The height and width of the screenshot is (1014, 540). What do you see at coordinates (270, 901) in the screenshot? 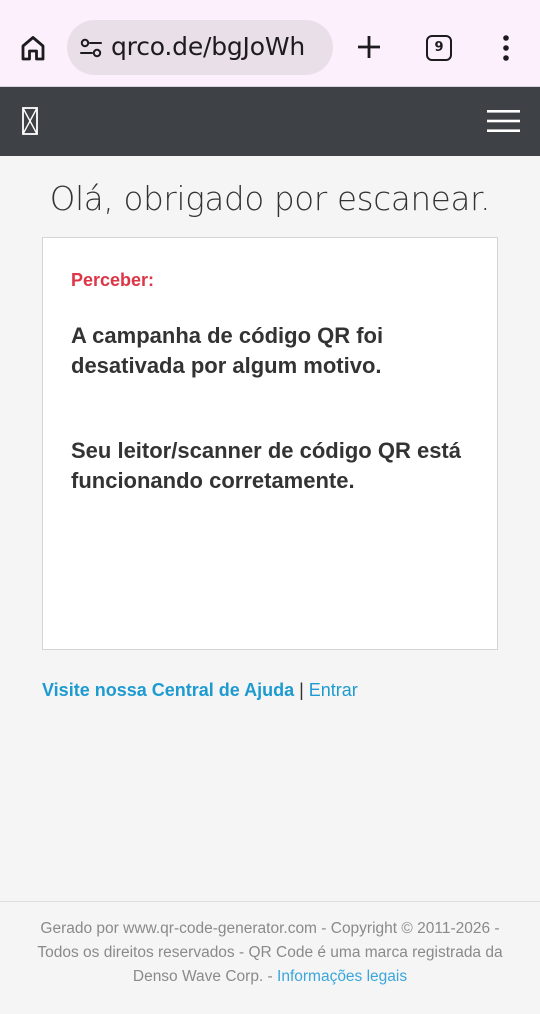
I see `footer-divider` at bounding box center [270, 901].